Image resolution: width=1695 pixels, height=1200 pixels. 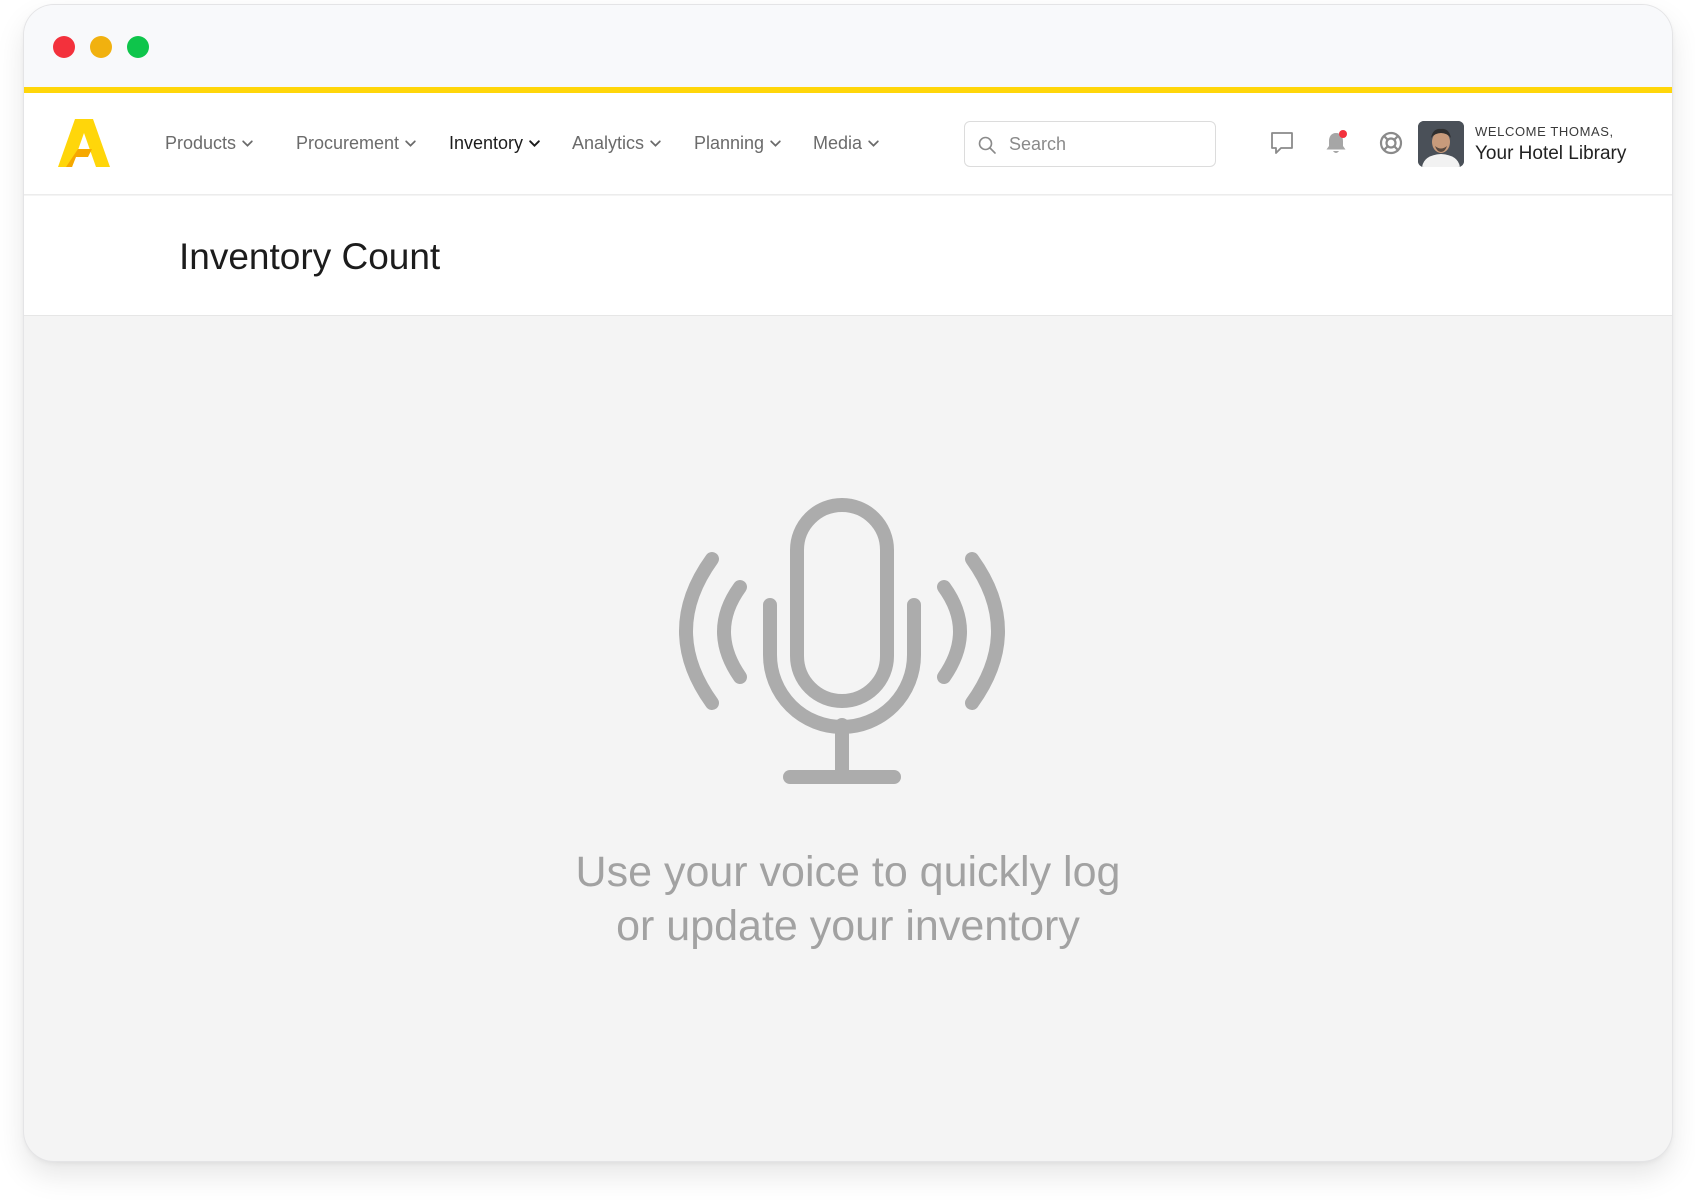 I want to click on welcome-text: WELCOME THOMAS,, so click(x=1544, y=131).